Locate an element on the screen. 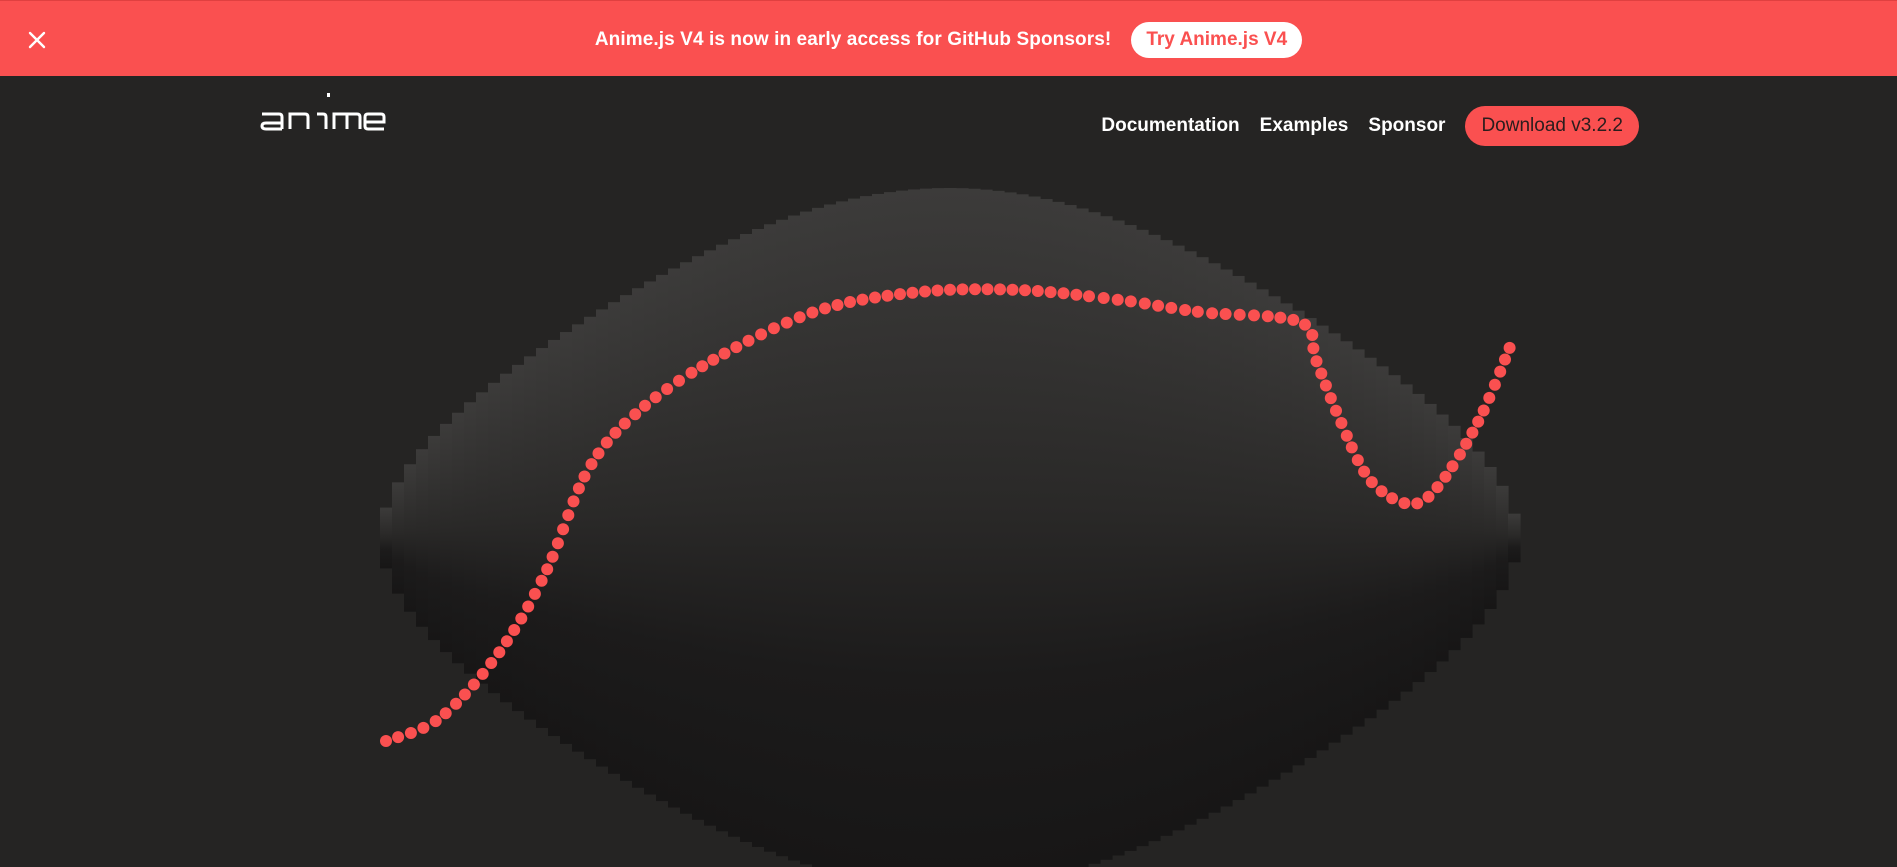  try-anime-v4-button: Try Anime.js V4 is located at coordinates (1217, 40).